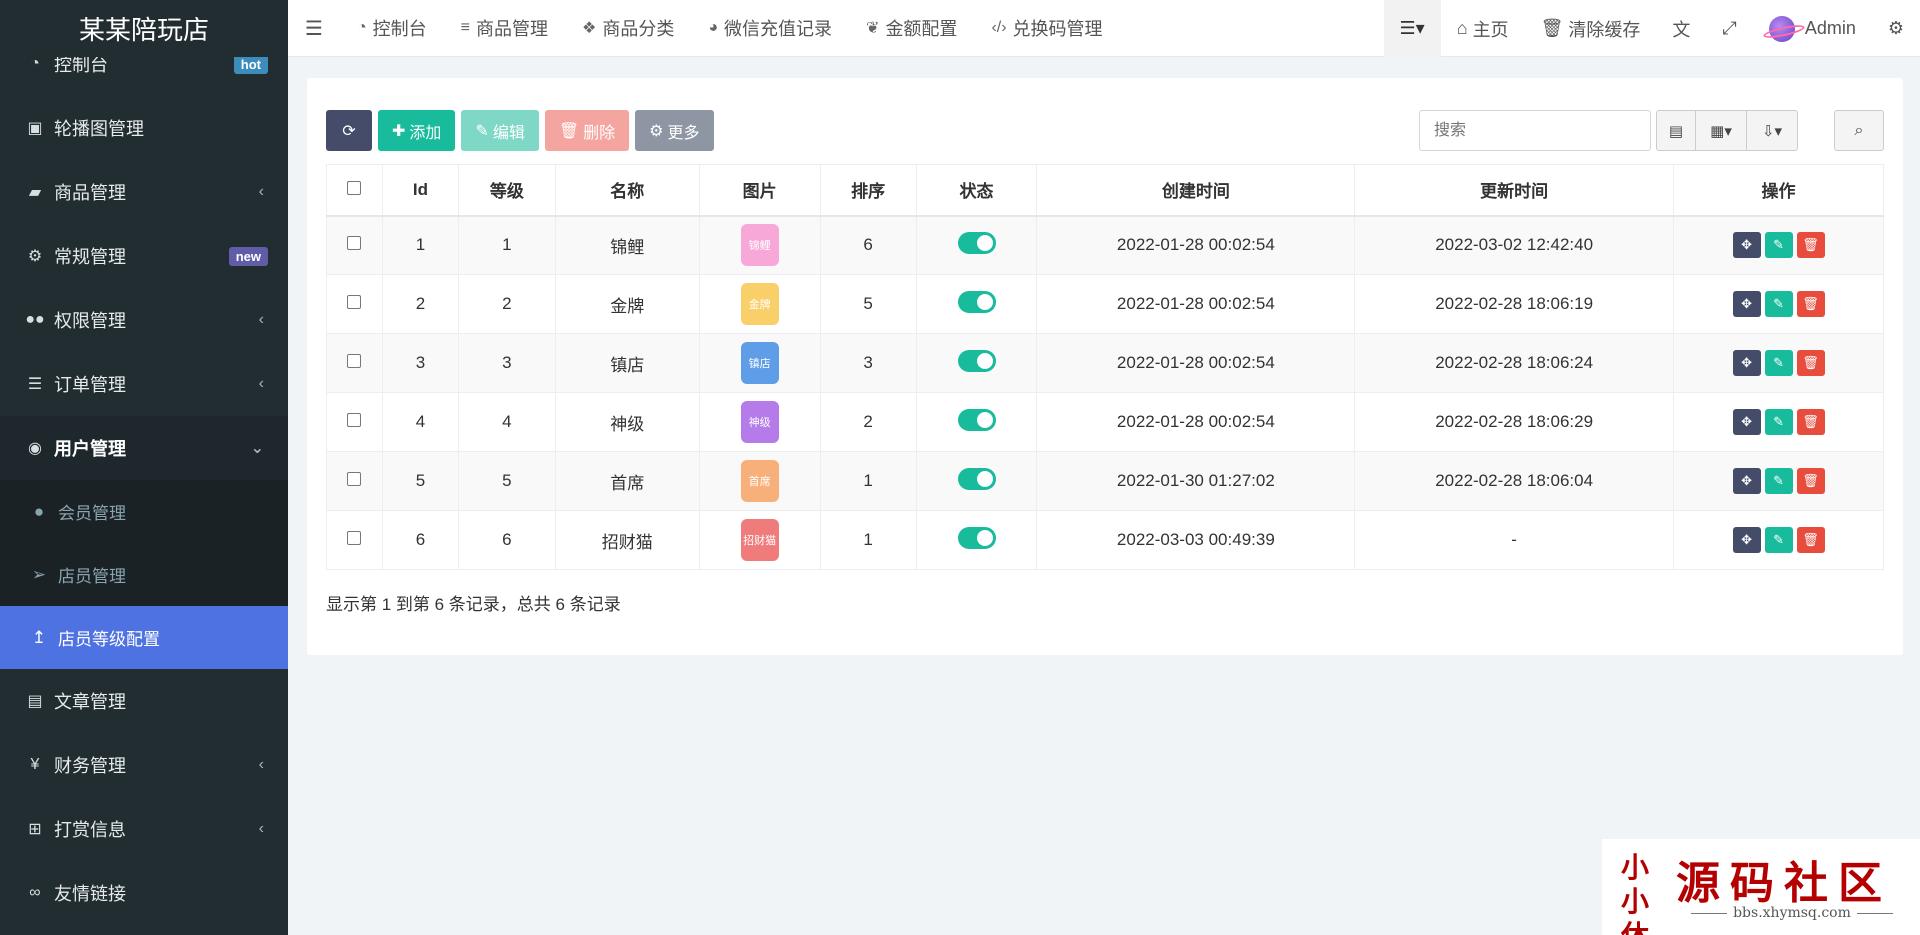 The height and width of the screenshot is (935, 1920). I want to click on cell-updated: -, so click(1514, 540).